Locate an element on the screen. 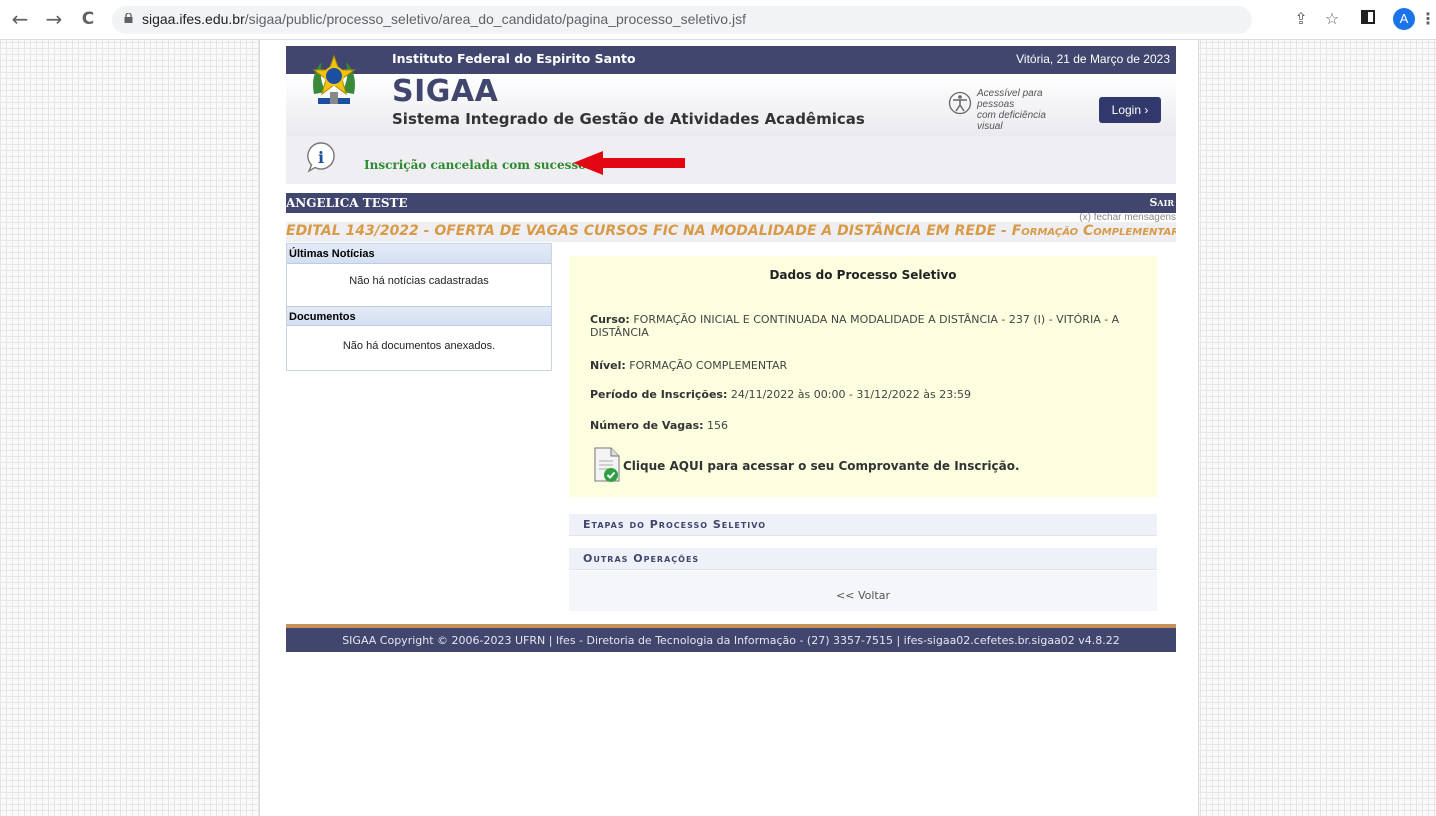 The width and height of the screenshot is (1436, 816). voltar-area: << Voltar is located at coordinates (863, 591).